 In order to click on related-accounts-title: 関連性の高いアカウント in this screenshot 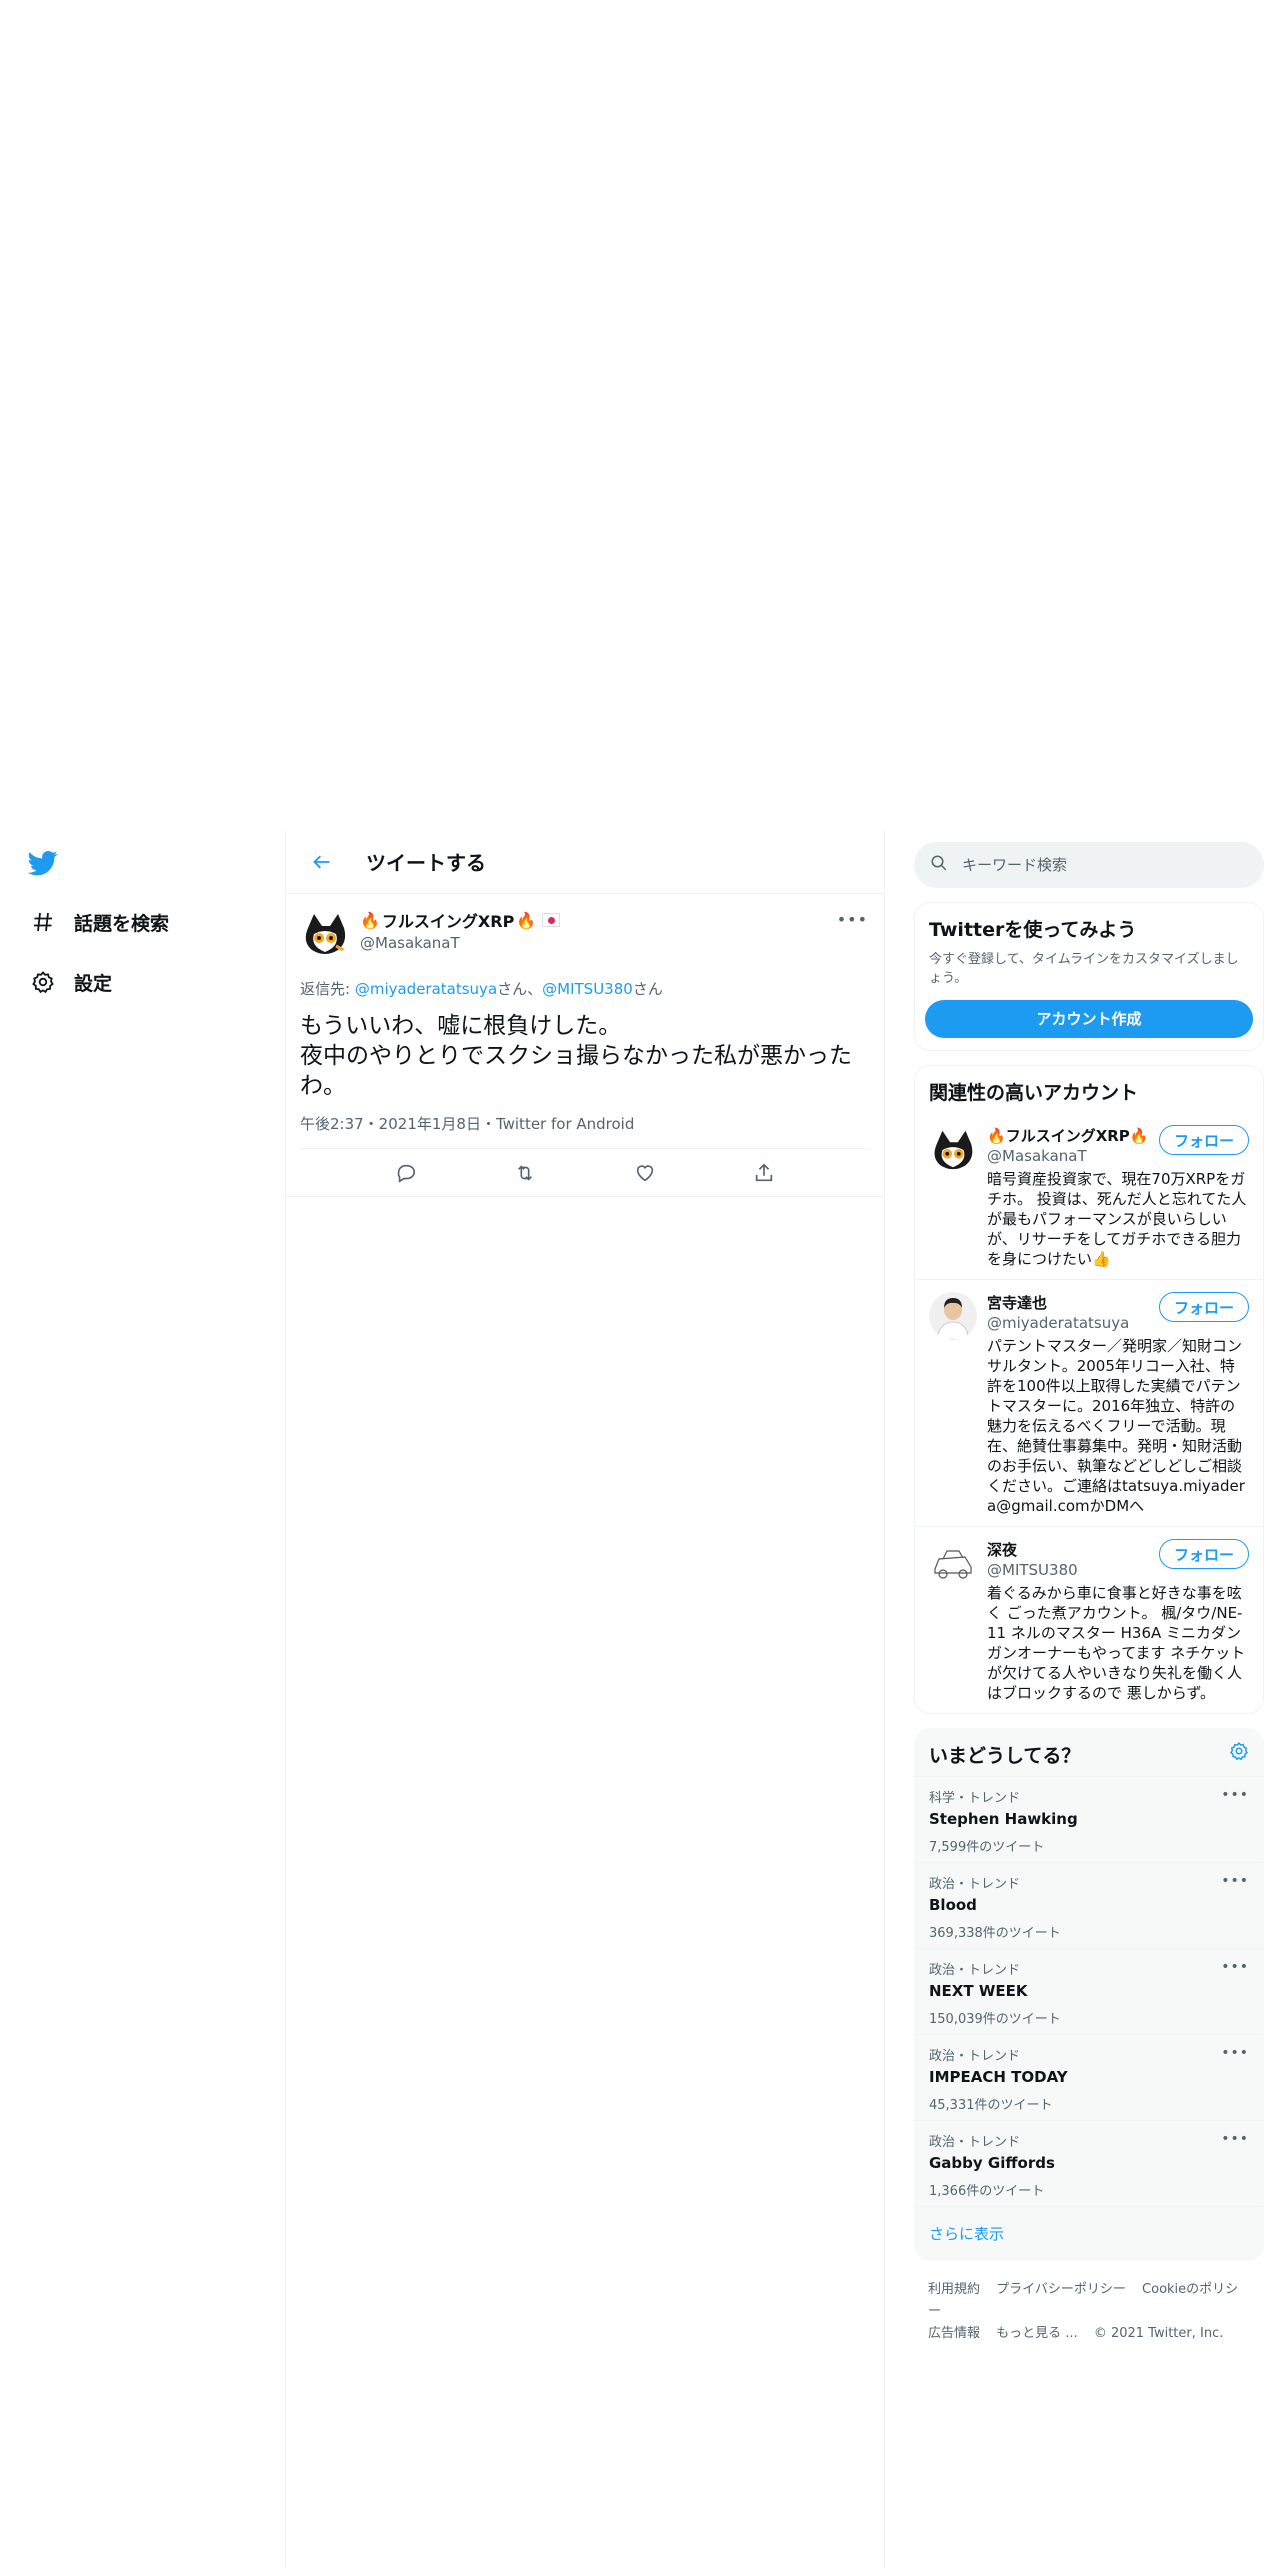, I will do `click(1034, 1093)`.